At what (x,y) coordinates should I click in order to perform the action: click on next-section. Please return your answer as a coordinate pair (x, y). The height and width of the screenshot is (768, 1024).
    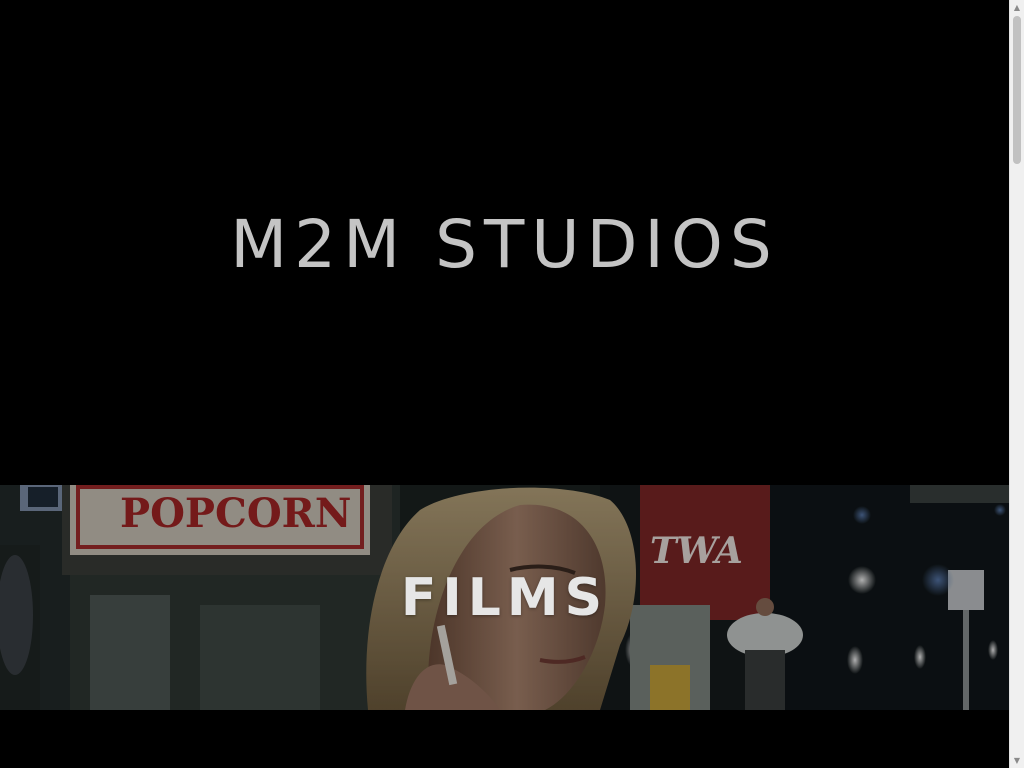
    Looking at the image, I should click on (504, 739).